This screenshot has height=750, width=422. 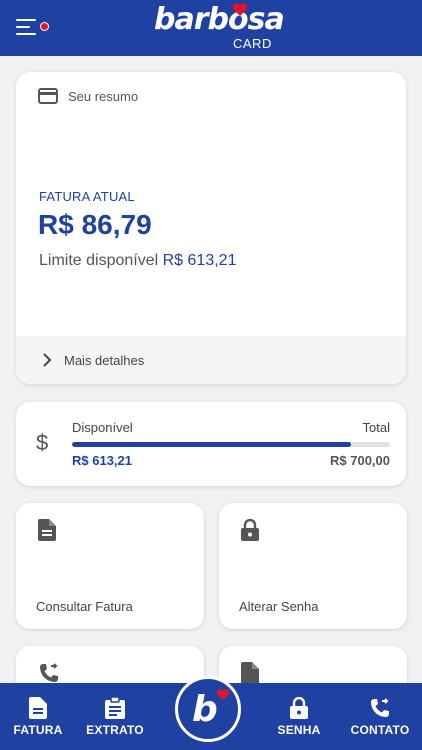 I want to click on more-details-label: Mais detalhes, so click(x=104, y=360).